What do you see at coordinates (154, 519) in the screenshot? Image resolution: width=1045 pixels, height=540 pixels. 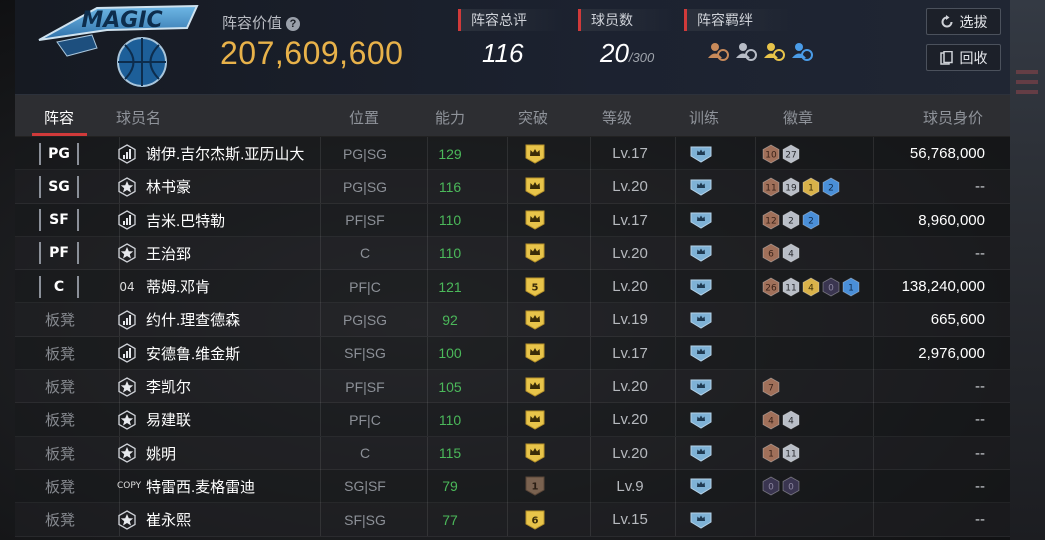 I see `player-name-cell: 崔永熙` at bounding box center [154, 519].